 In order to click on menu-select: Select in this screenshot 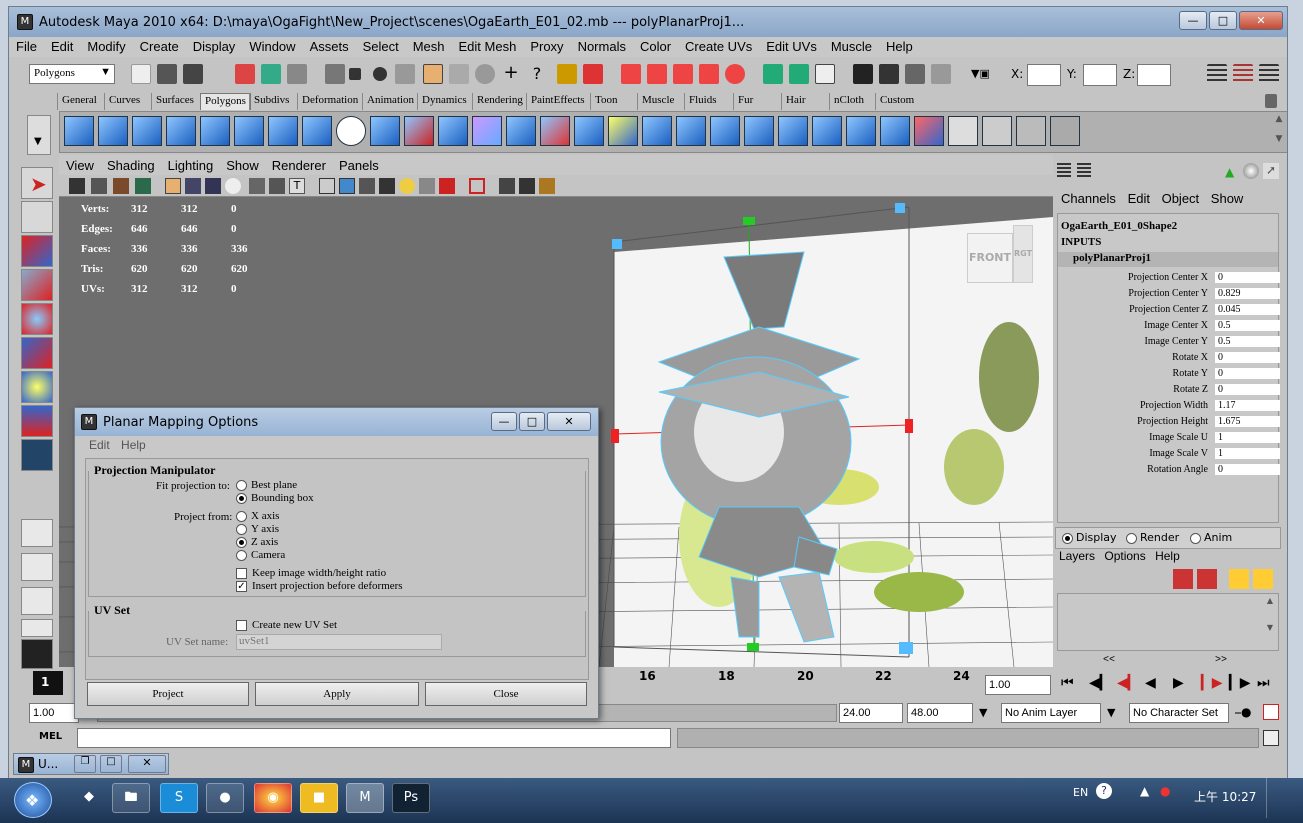, I will do `click(381, 45)`.